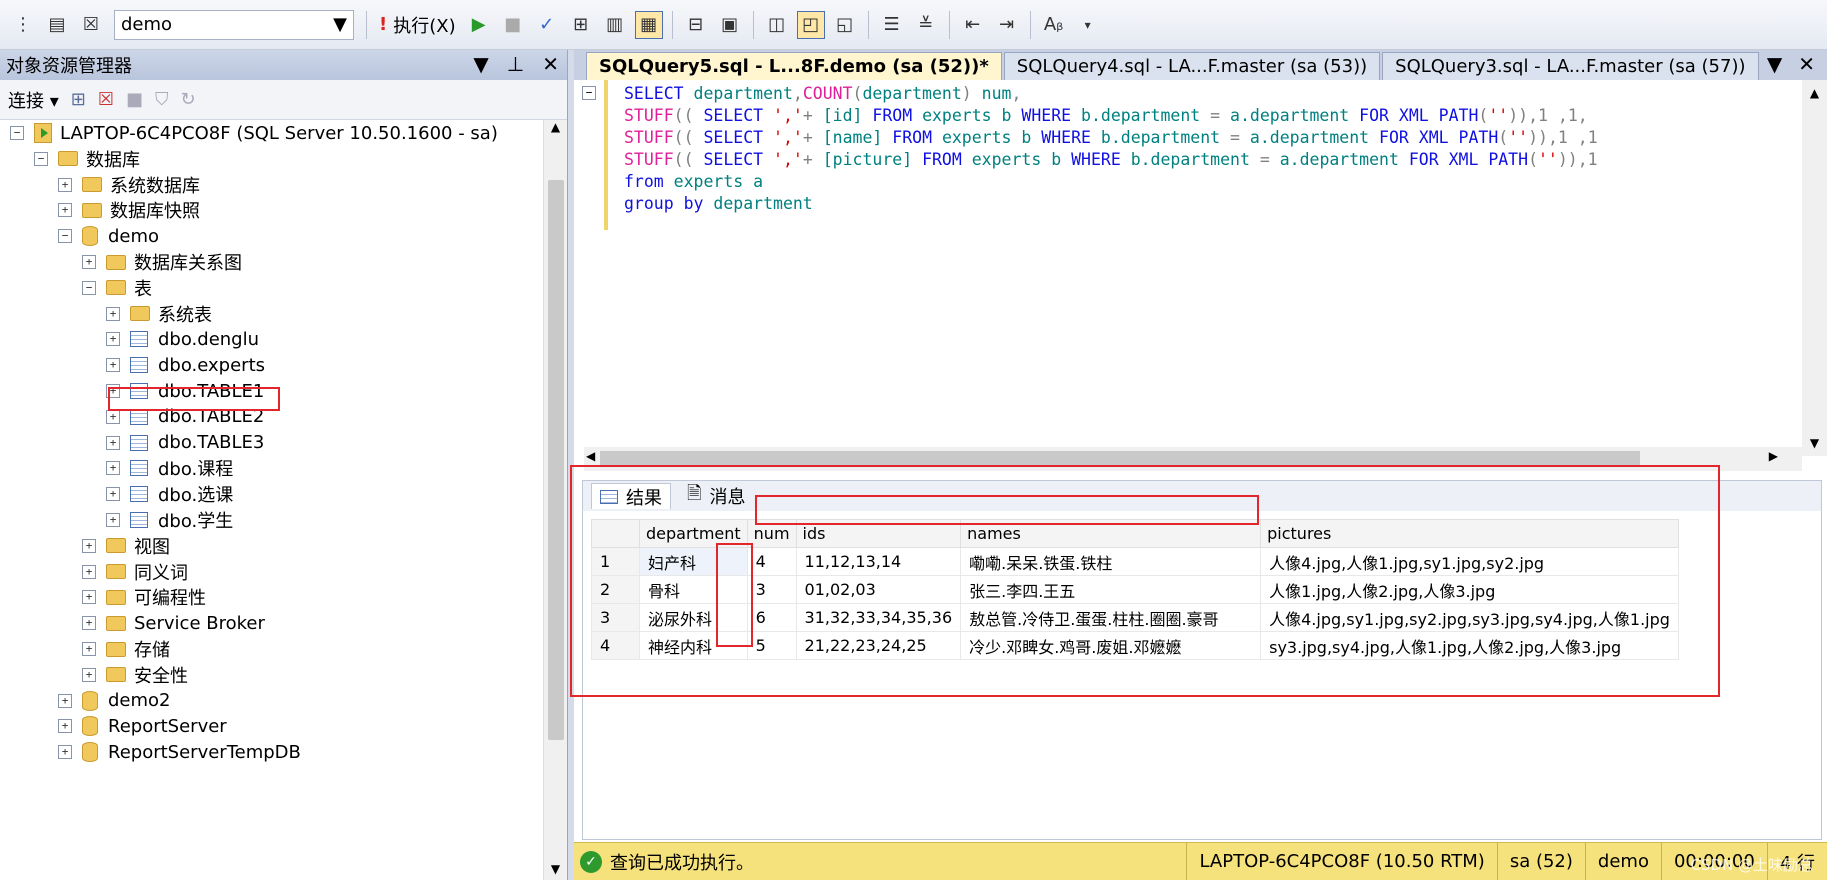  I want to click on decrease-indent-icon: ⇤, so click(973, 25).